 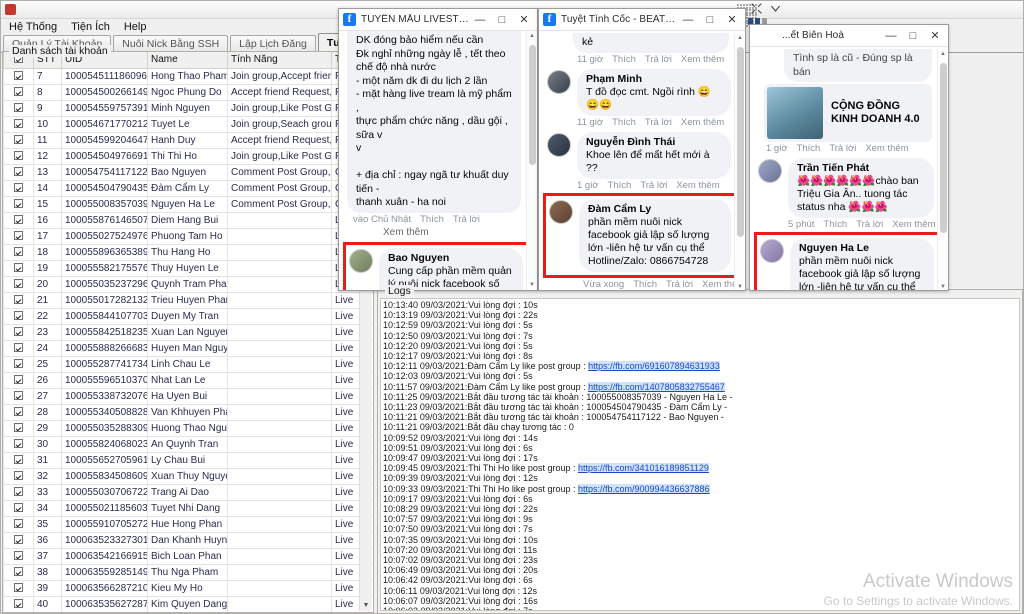 What do you see at coordinates (188, 588) in the screenshot?
I see `table-row: 39 100063566287210 Kieu My Ho Live` at bounding box center [188, 588].